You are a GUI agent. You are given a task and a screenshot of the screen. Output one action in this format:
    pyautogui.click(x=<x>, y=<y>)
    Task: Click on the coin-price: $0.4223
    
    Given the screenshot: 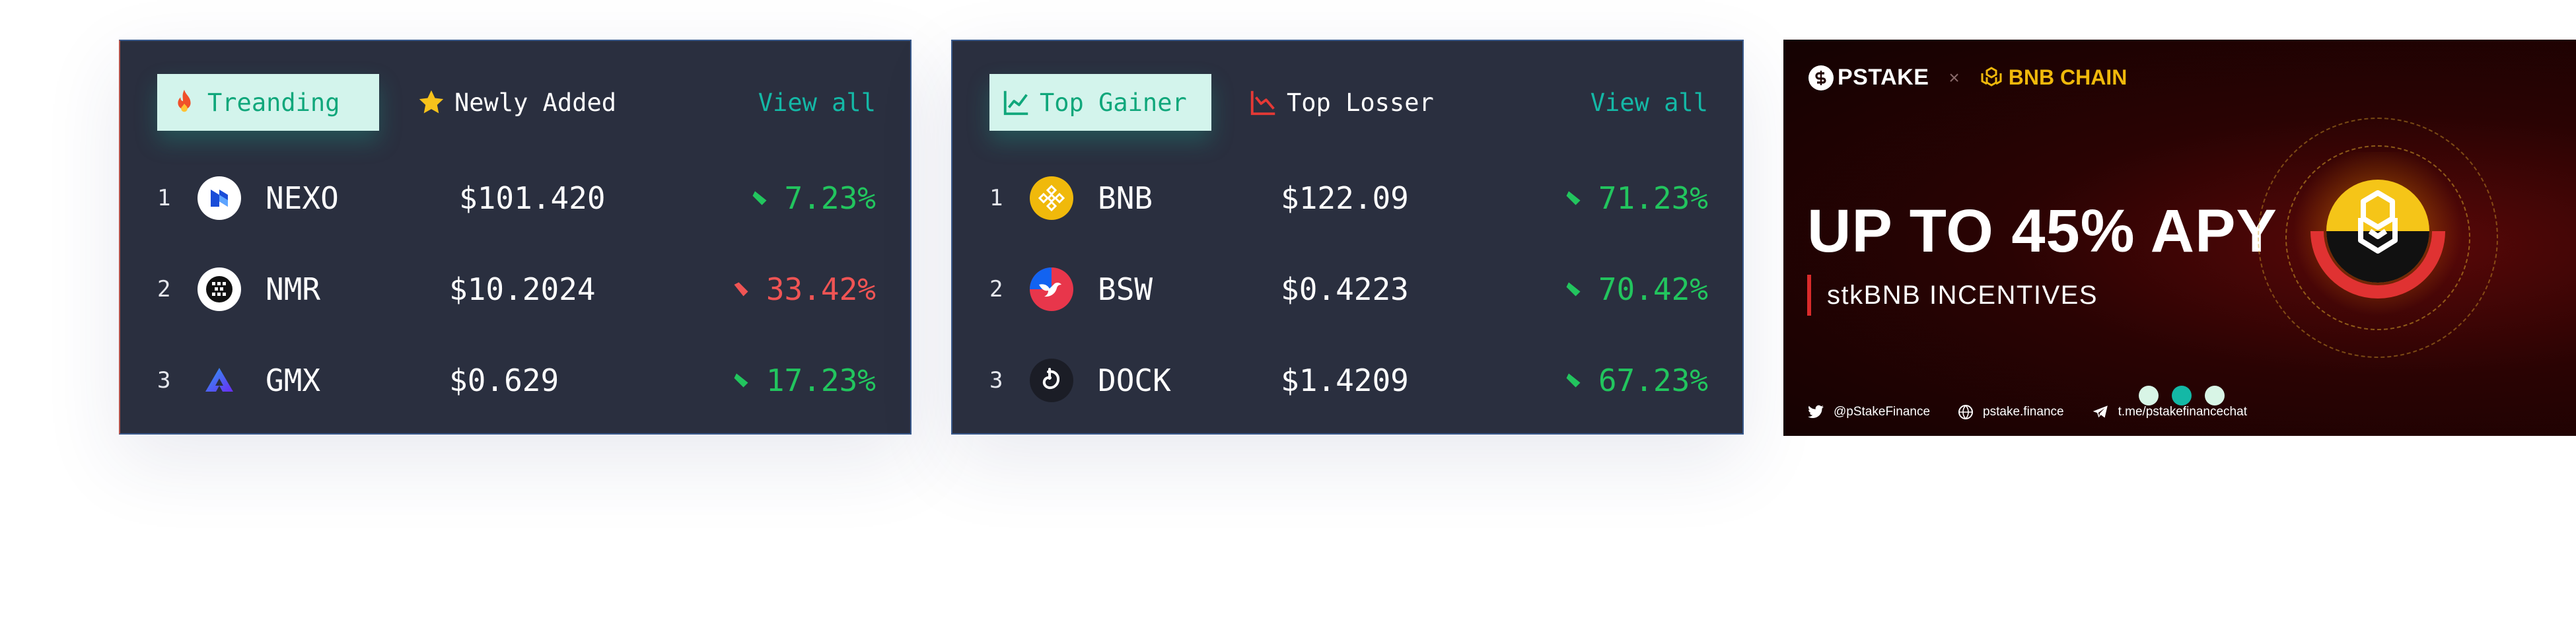 What is the action you would take?
    pyautogui.click(x=1345, y=289)
    